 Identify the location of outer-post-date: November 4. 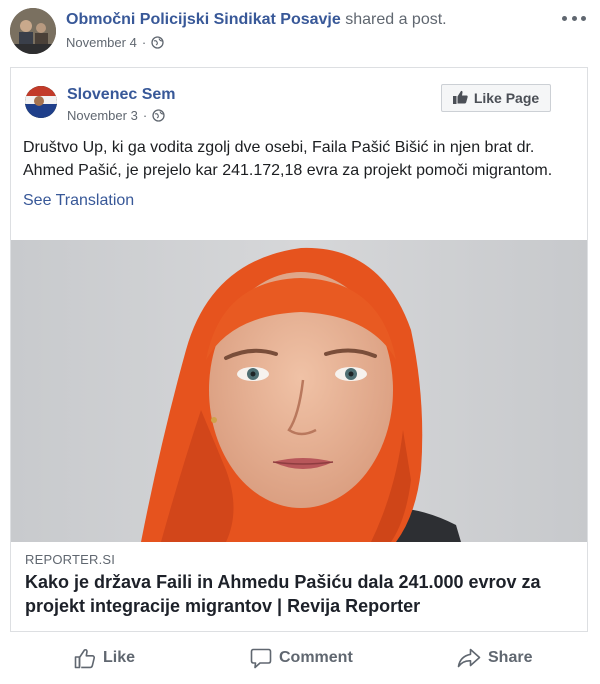
(101, 42).